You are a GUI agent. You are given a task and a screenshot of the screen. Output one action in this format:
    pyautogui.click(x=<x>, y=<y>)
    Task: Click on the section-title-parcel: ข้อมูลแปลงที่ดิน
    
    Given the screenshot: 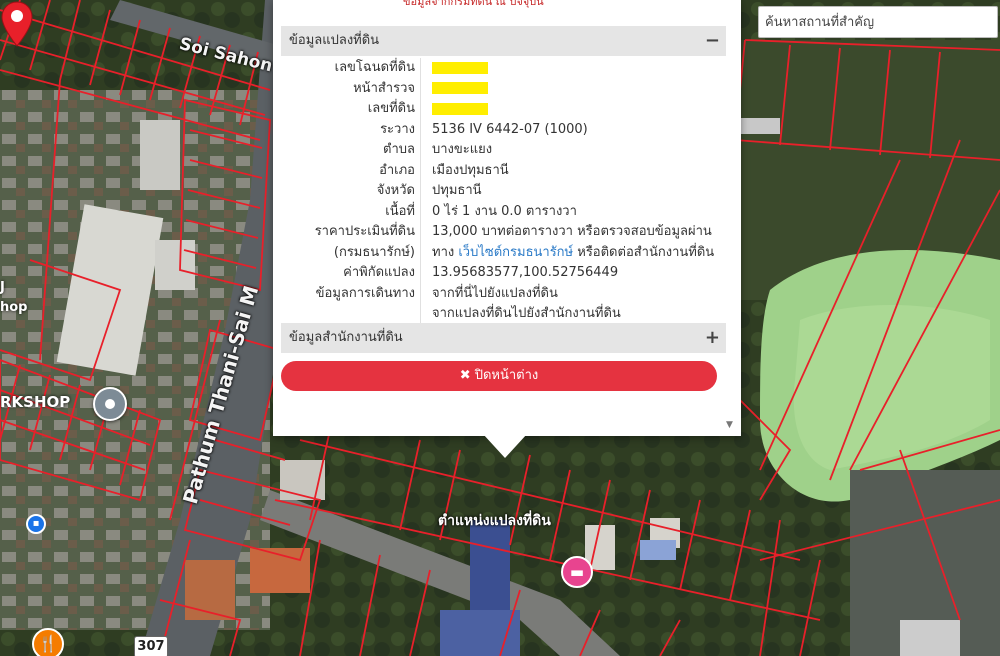 What is the action you would take?
    pyautogui.click(x=334, y=40)
    